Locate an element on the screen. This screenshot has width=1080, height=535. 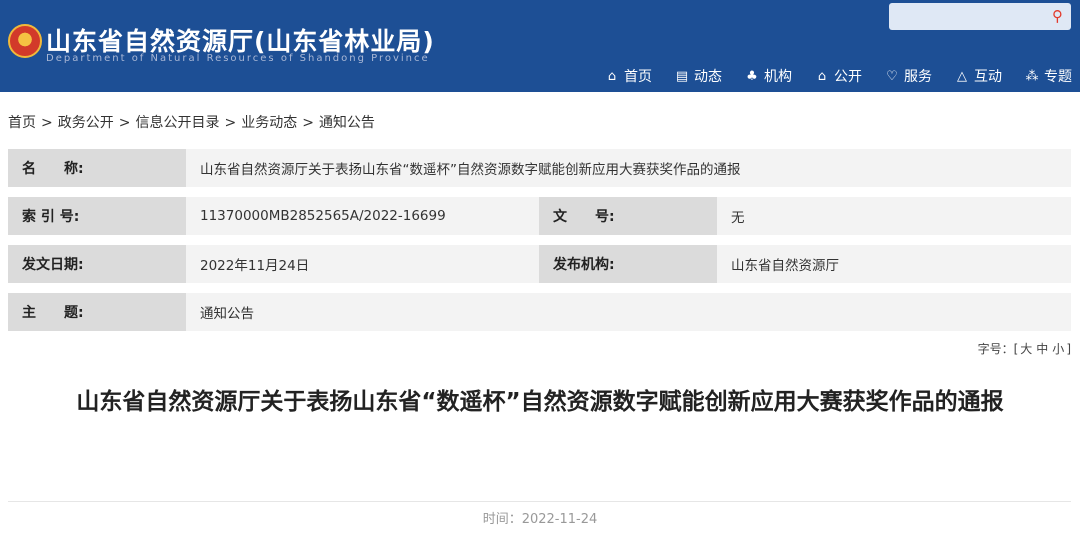
date-value: 2022年11月24日 is located at coordinates (362, 264).